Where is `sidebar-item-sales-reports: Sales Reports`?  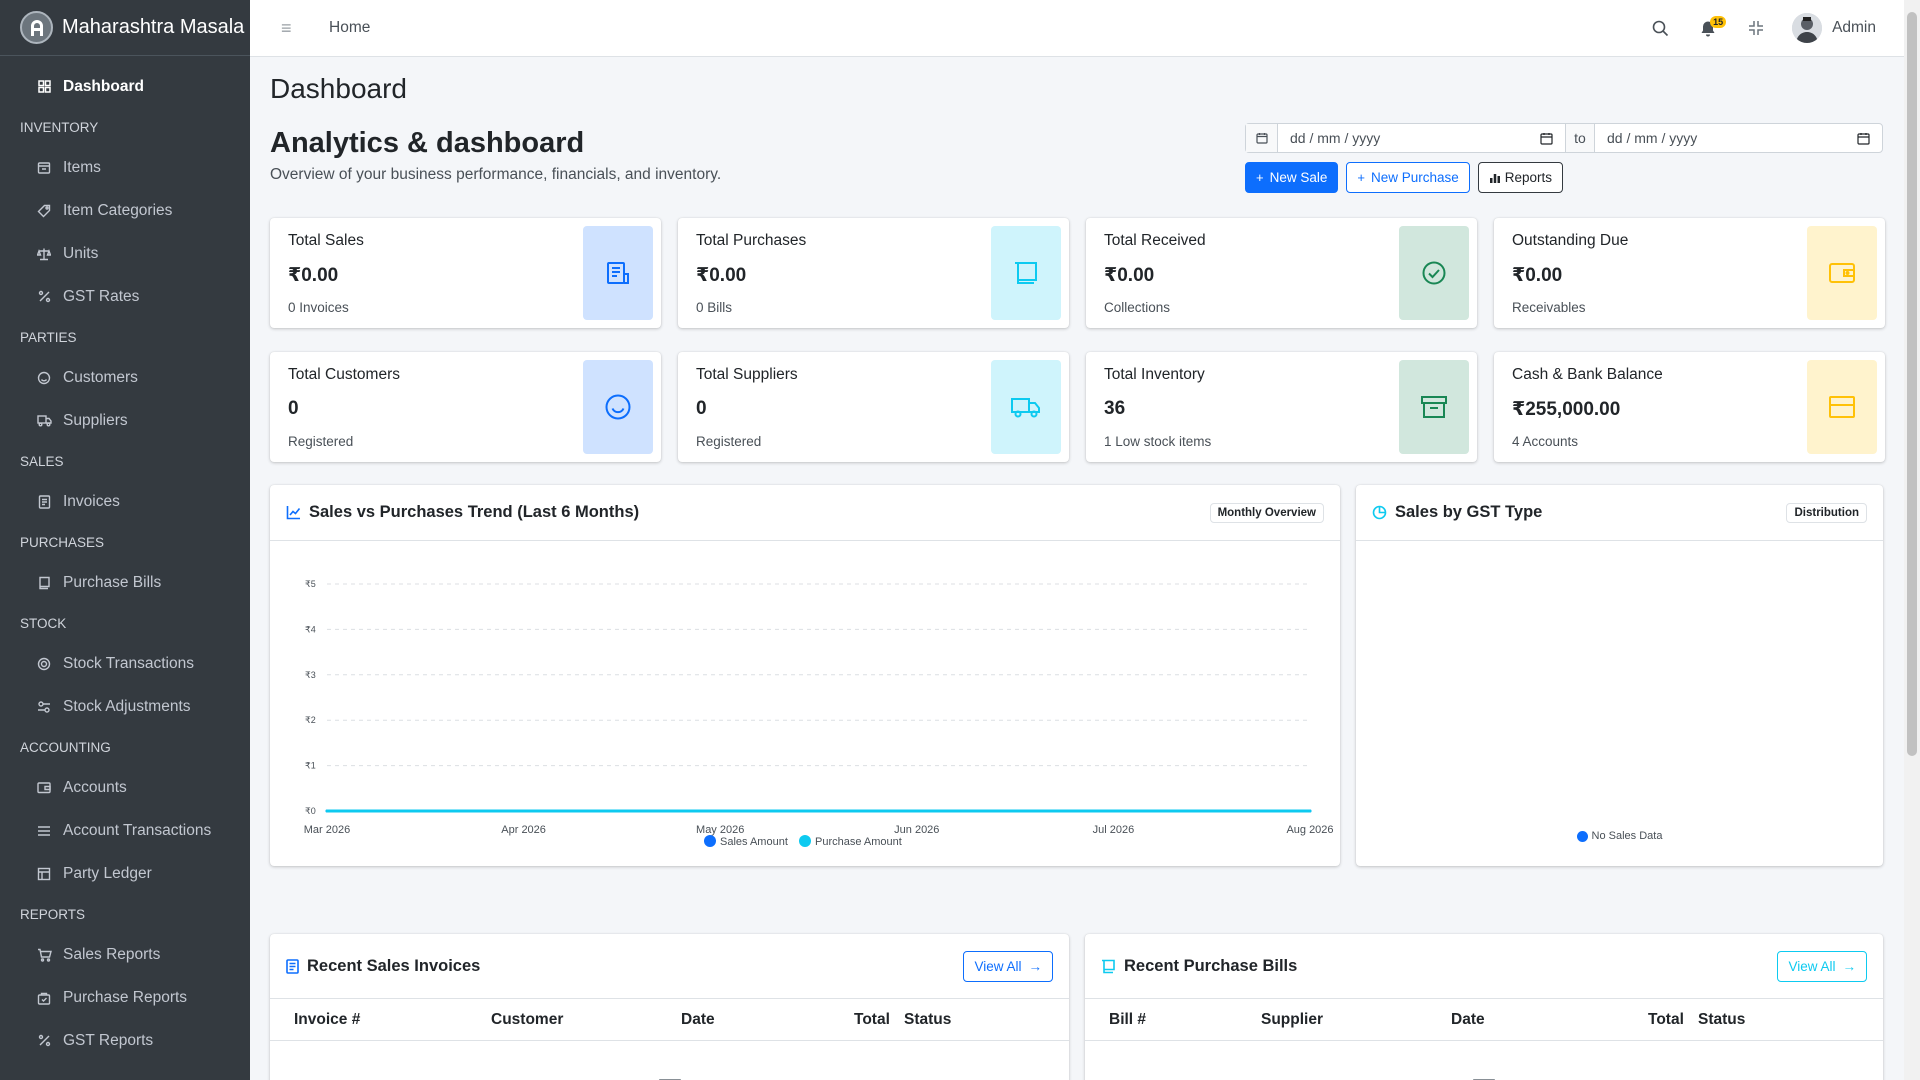
sidebar-item-sales-reports: Sales Reports is located at coordinates (125, 954).